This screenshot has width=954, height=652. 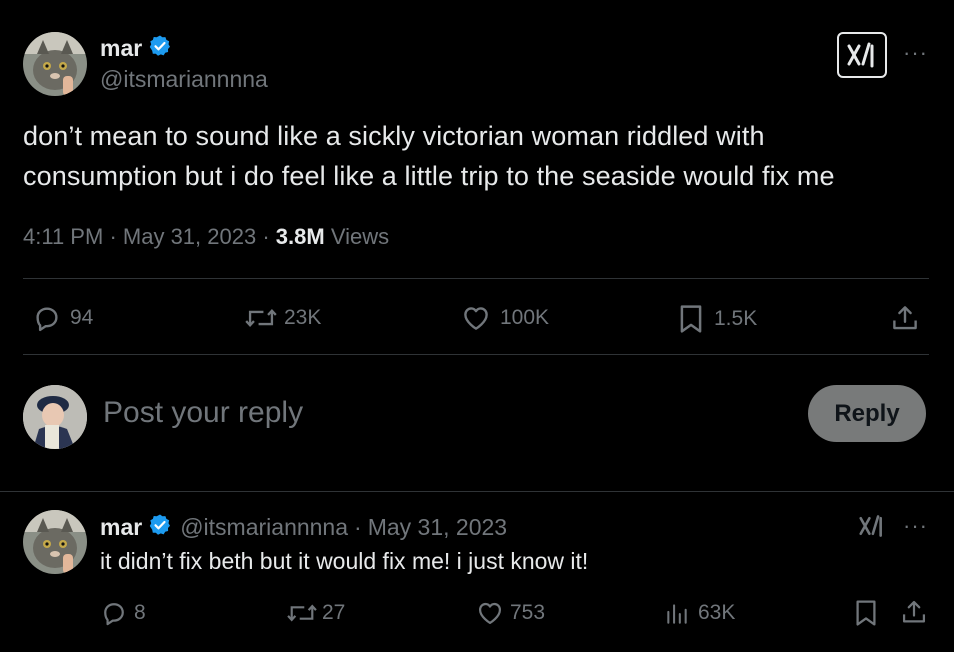 I want to click on reply-button: 94, so click(x=62, y=318).